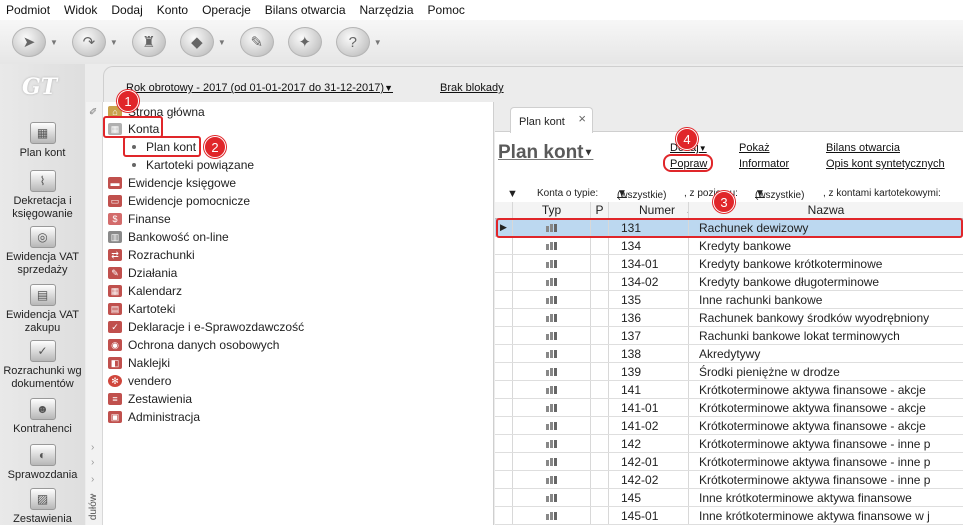 Image resolution: width=963 pixels, height=525 pixels. What do you see at coordinates (552, 389) in the screenshot?
I see `account-type-icon` at bounding box center [552, 389].